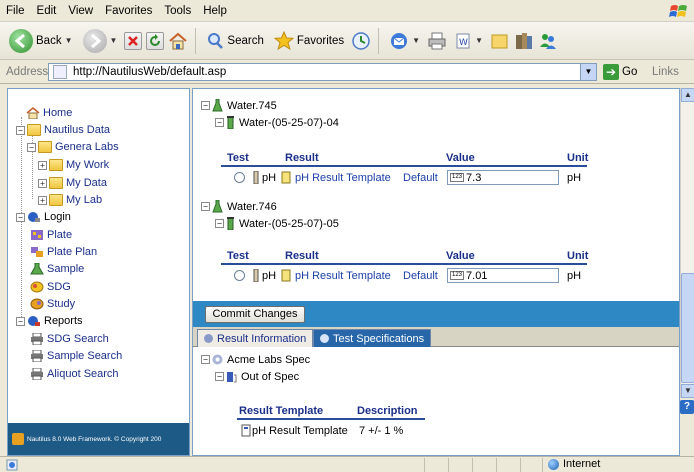 The height and width of the screenshot is (472, 694). I want to click on scroll-down-icon: ▼, so click(687, 391).